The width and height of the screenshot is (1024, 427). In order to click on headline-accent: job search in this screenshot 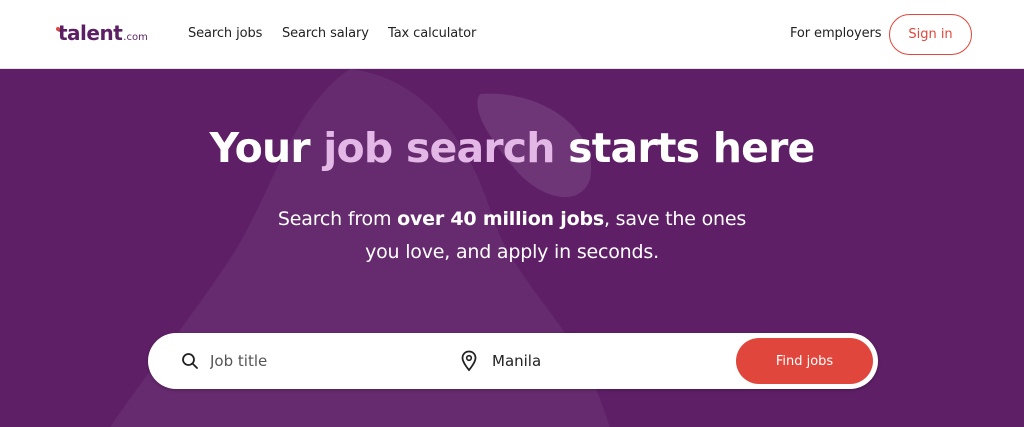, I will do `click(439, 148)`.